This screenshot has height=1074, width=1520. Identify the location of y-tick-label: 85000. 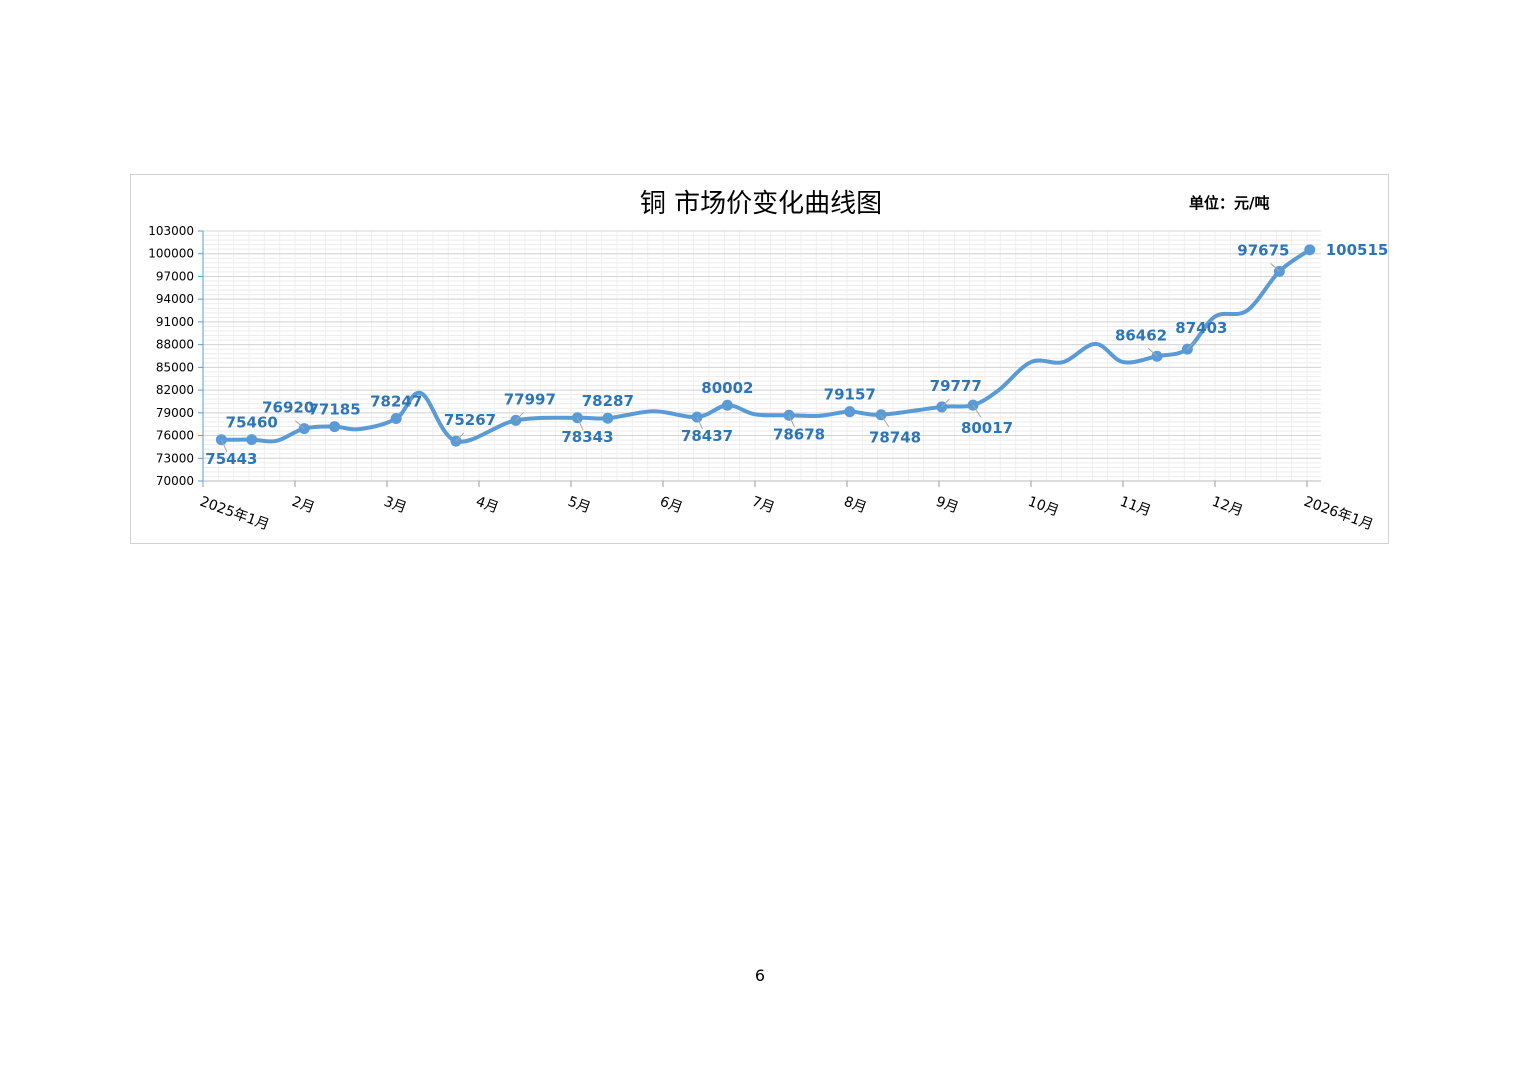
(175, 367).